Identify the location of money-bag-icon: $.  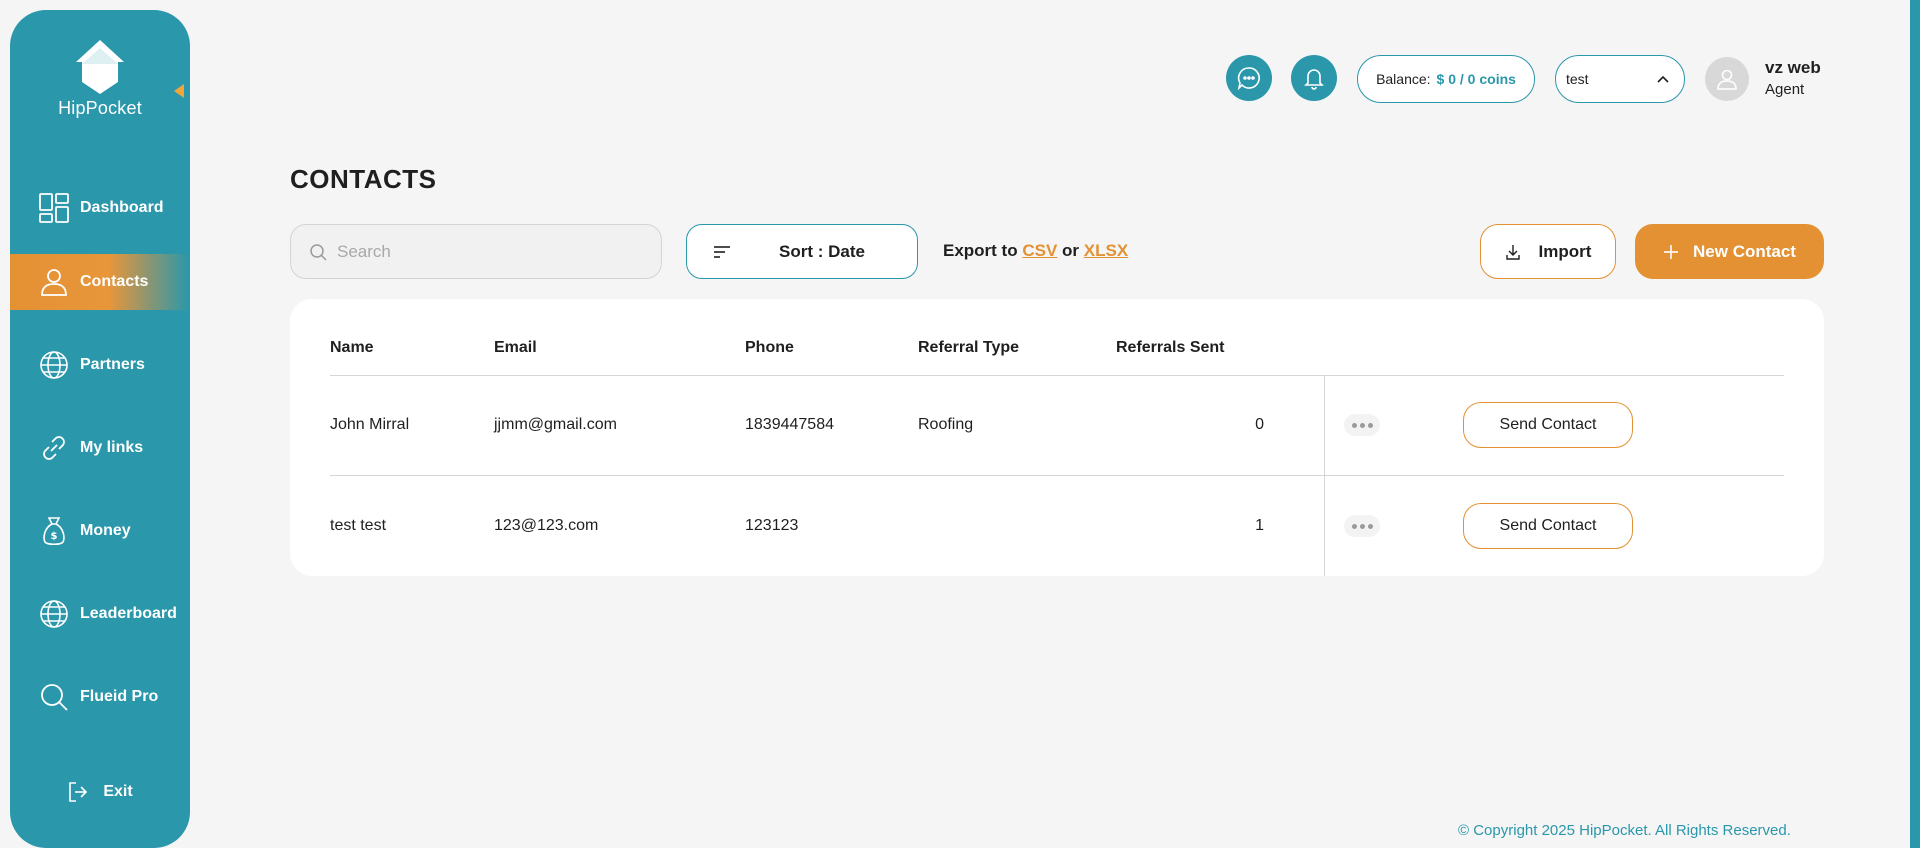
(54, 531).